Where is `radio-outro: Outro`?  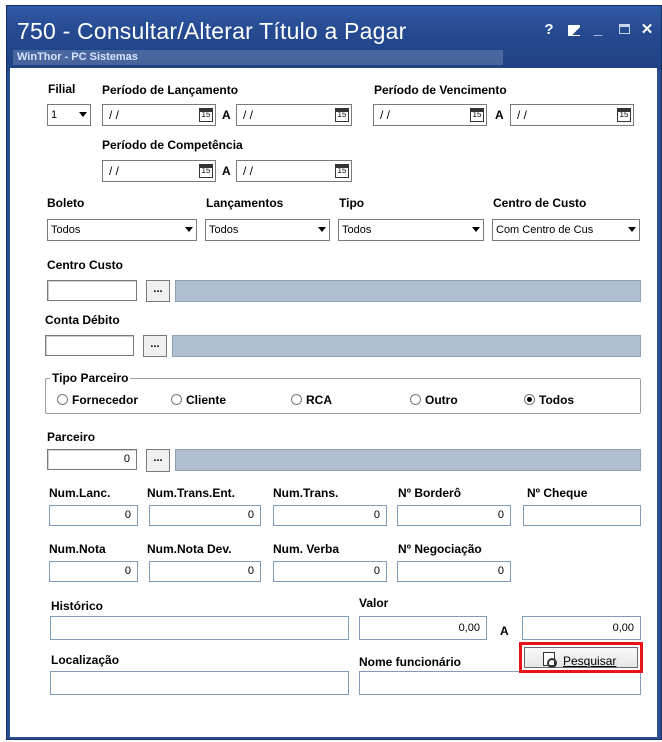 radio-outro: Outro is located at coordinates (434, 400).